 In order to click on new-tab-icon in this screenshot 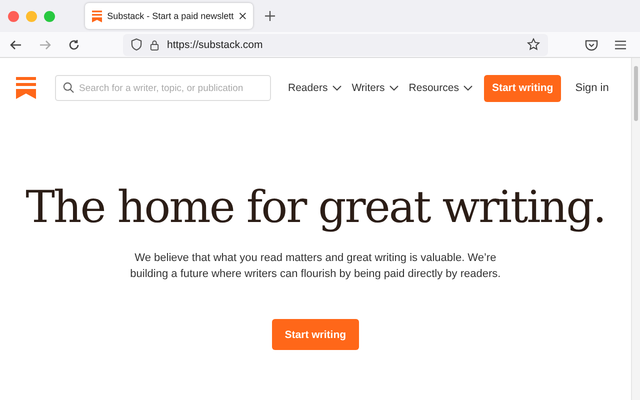, I will do `click(270, 16)`.